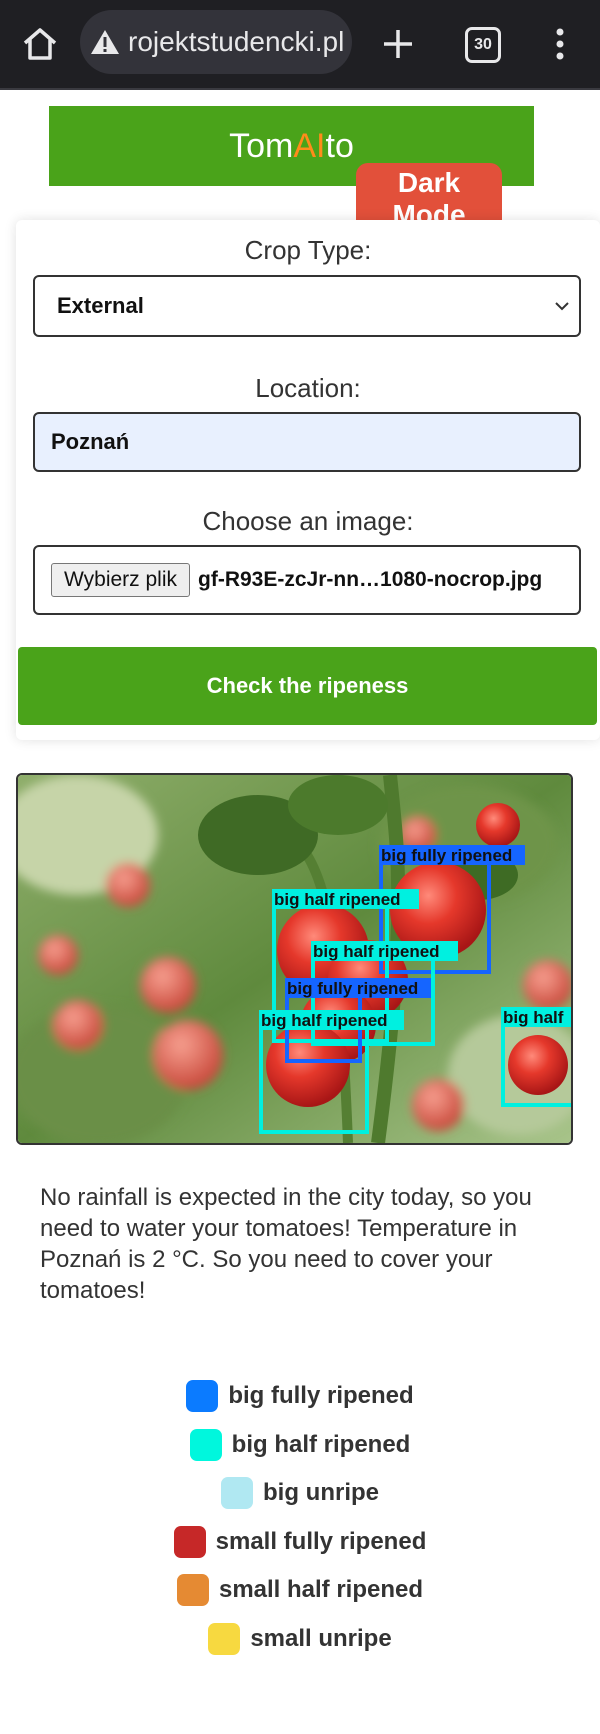 The height and width of the screenshot is (1734, 600). What do you see at coordinates (533, 1017) in the screenshot?
I see `svg-text: big half` at bounding box center [533, 1017].